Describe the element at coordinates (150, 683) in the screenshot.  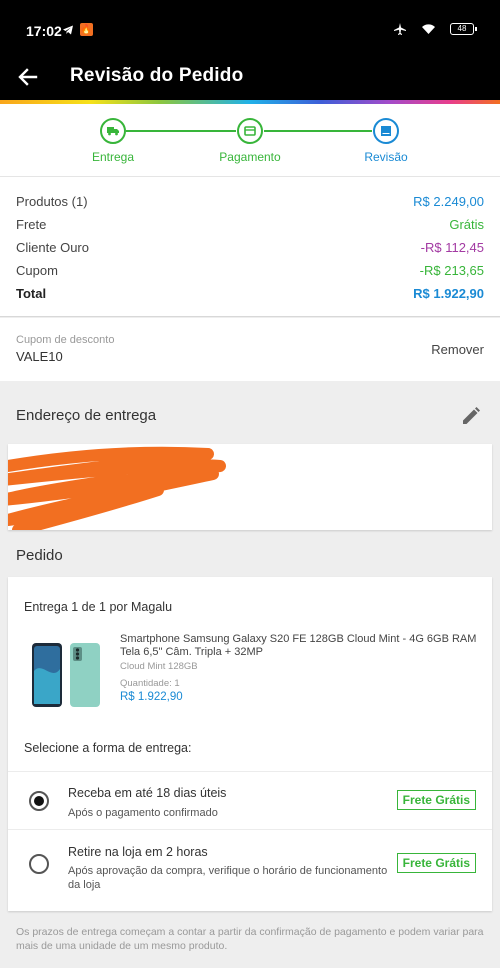
I see `product-quantity: Quantidade: 1` at that location.